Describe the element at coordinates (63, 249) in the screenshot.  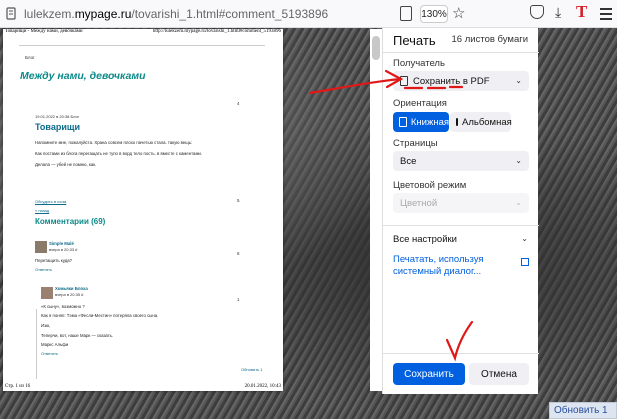
I see `preview-comment-meta: вчера в 20:33 #` at that location.